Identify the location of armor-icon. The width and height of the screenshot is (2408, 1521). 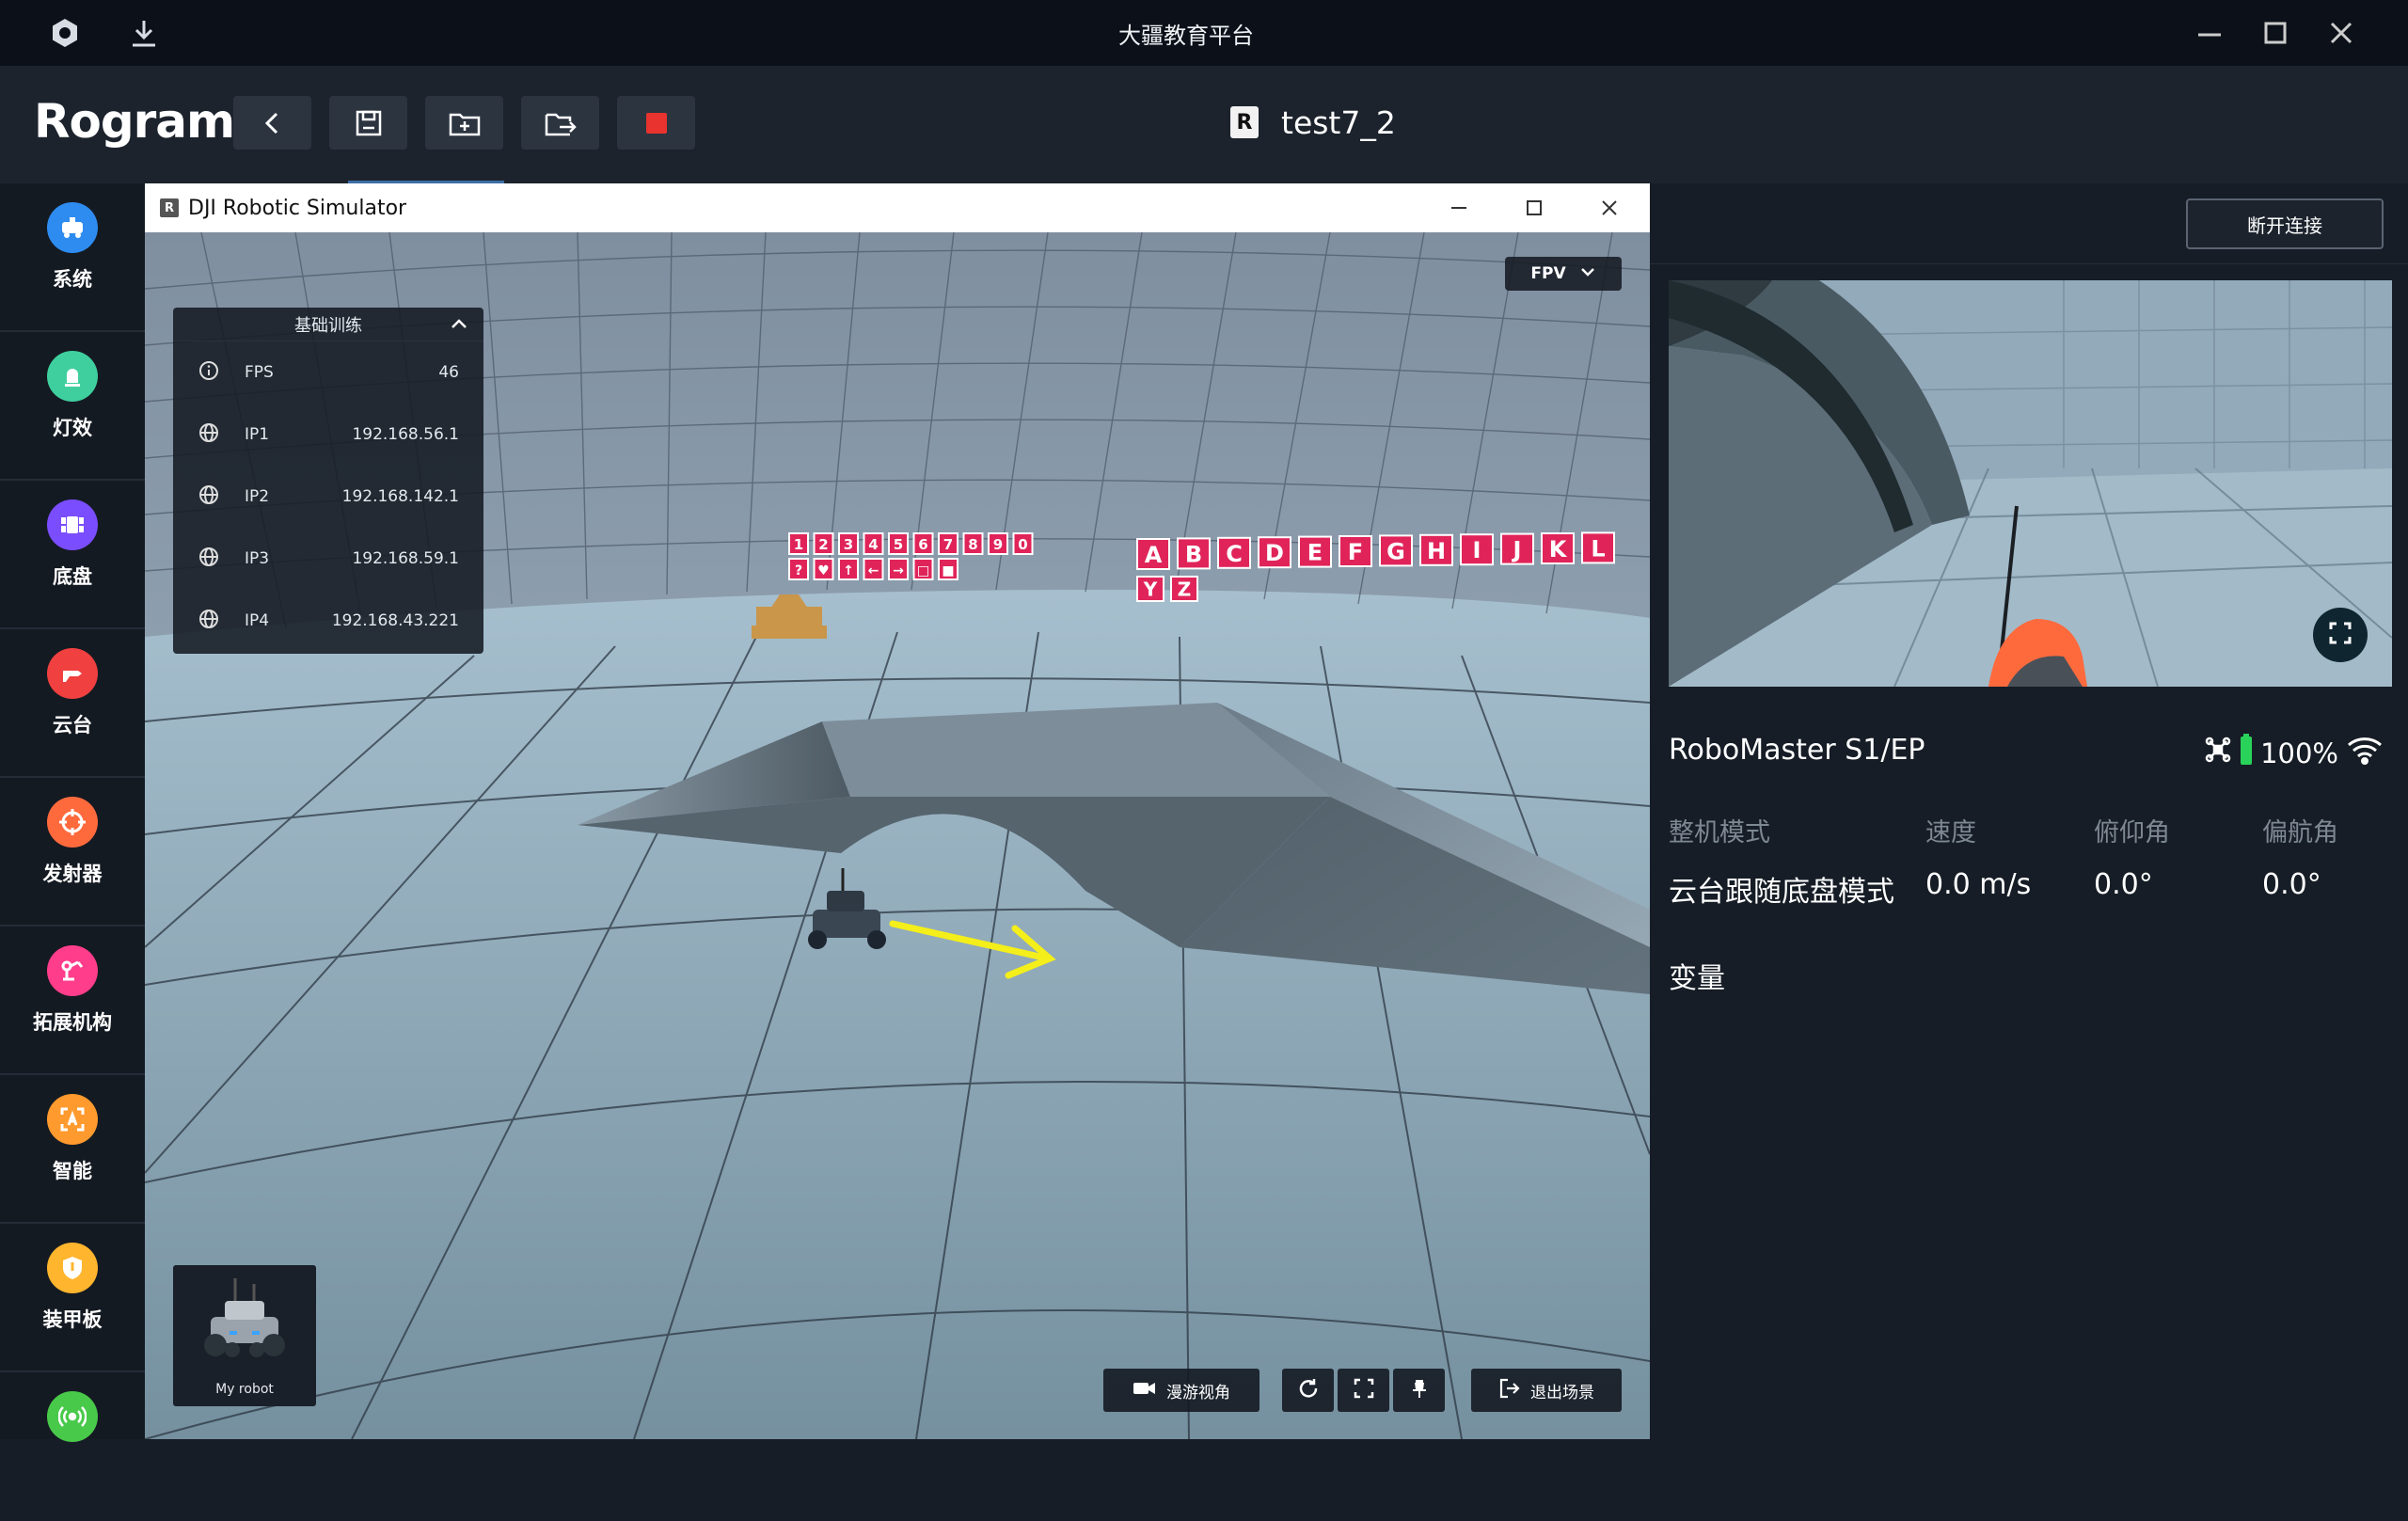
(73, 1268).